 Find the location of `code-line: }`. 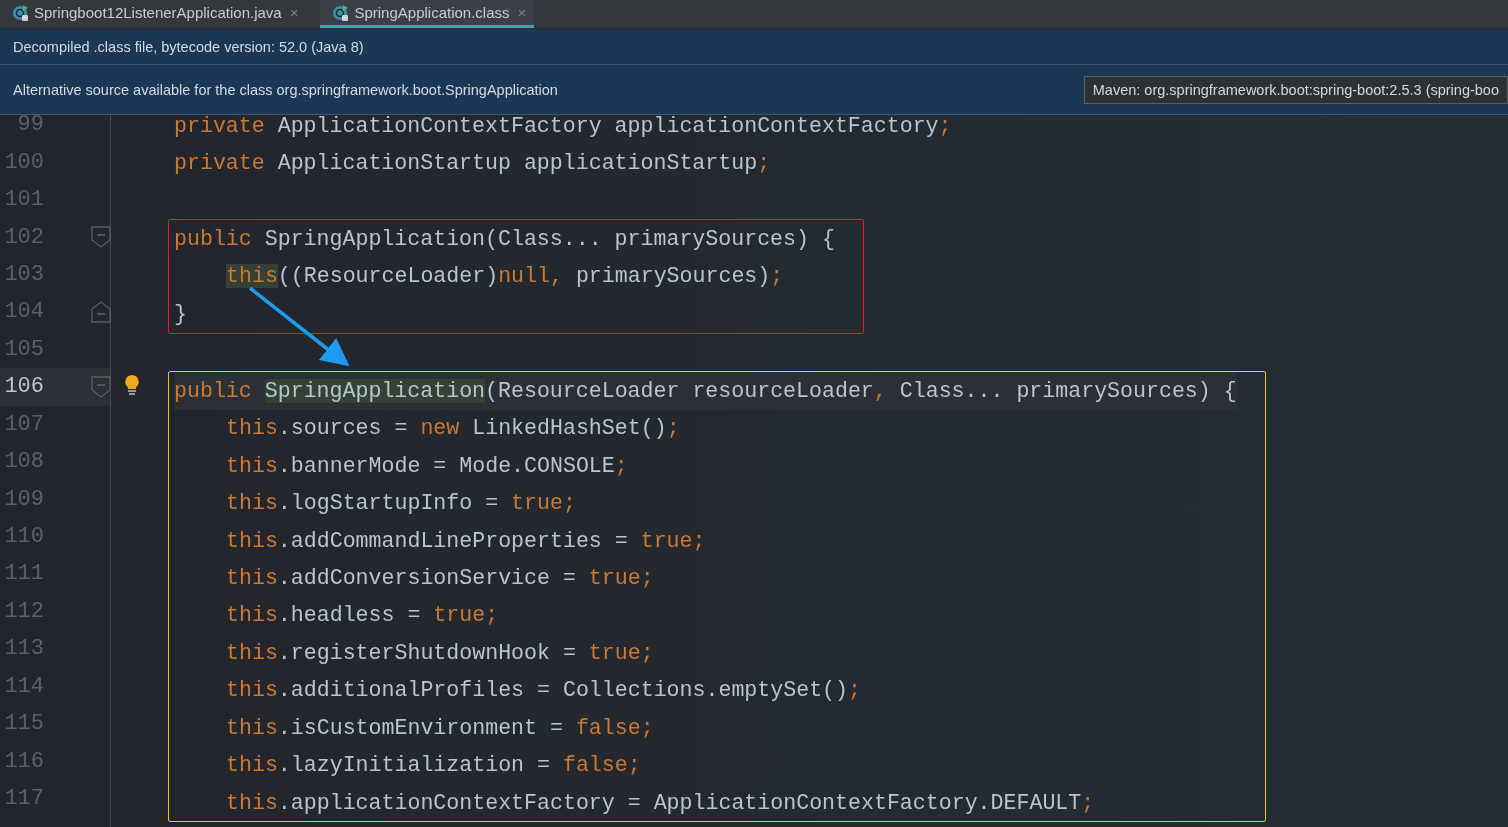

code-line: } is located at coordinates (180, 313).